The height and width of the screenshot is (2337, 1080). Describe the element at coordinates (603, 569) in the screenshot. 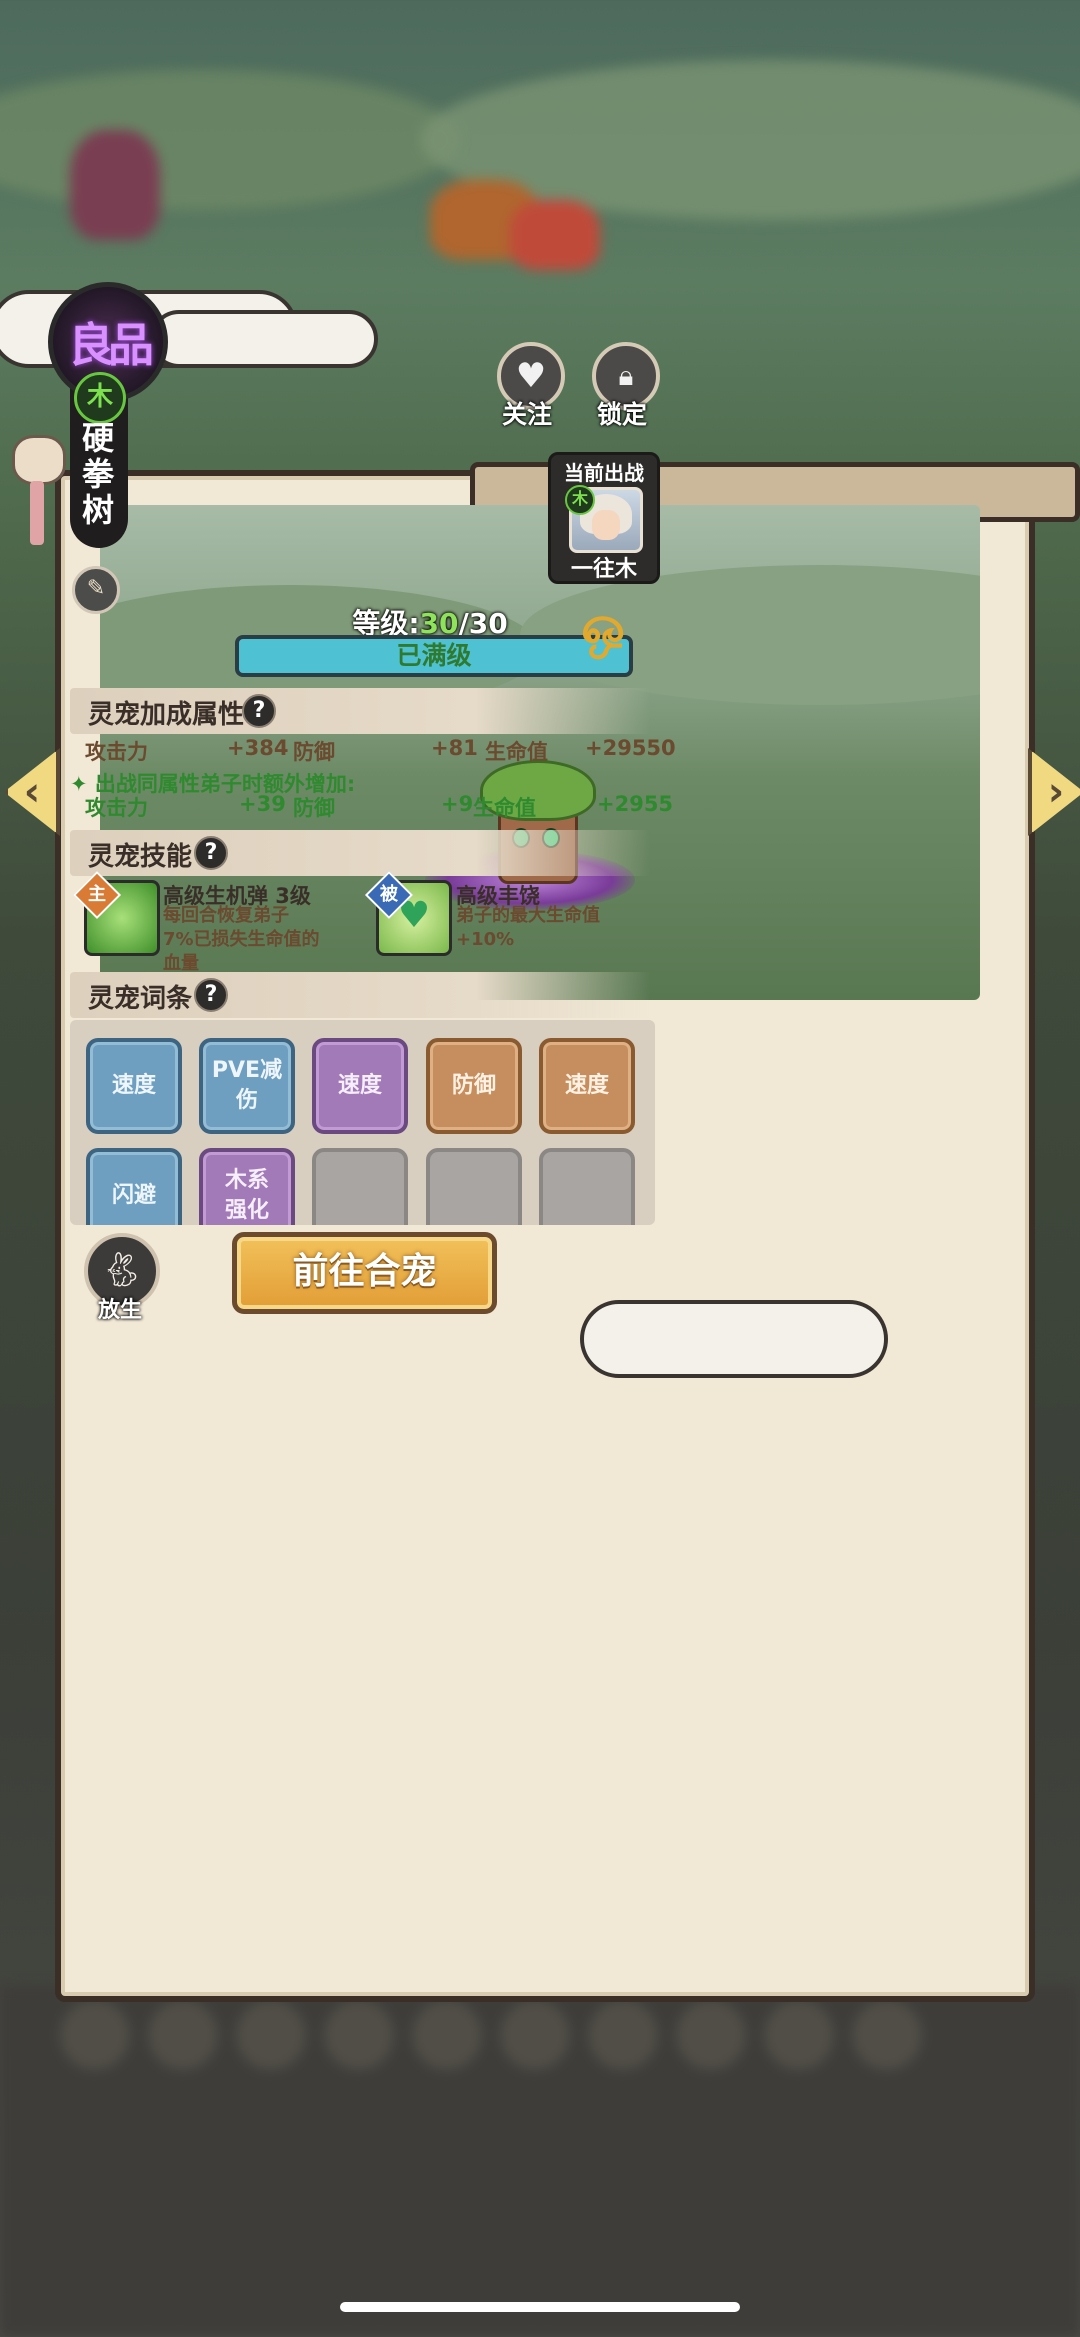

I see `disciple-name: 一往木` at that location.